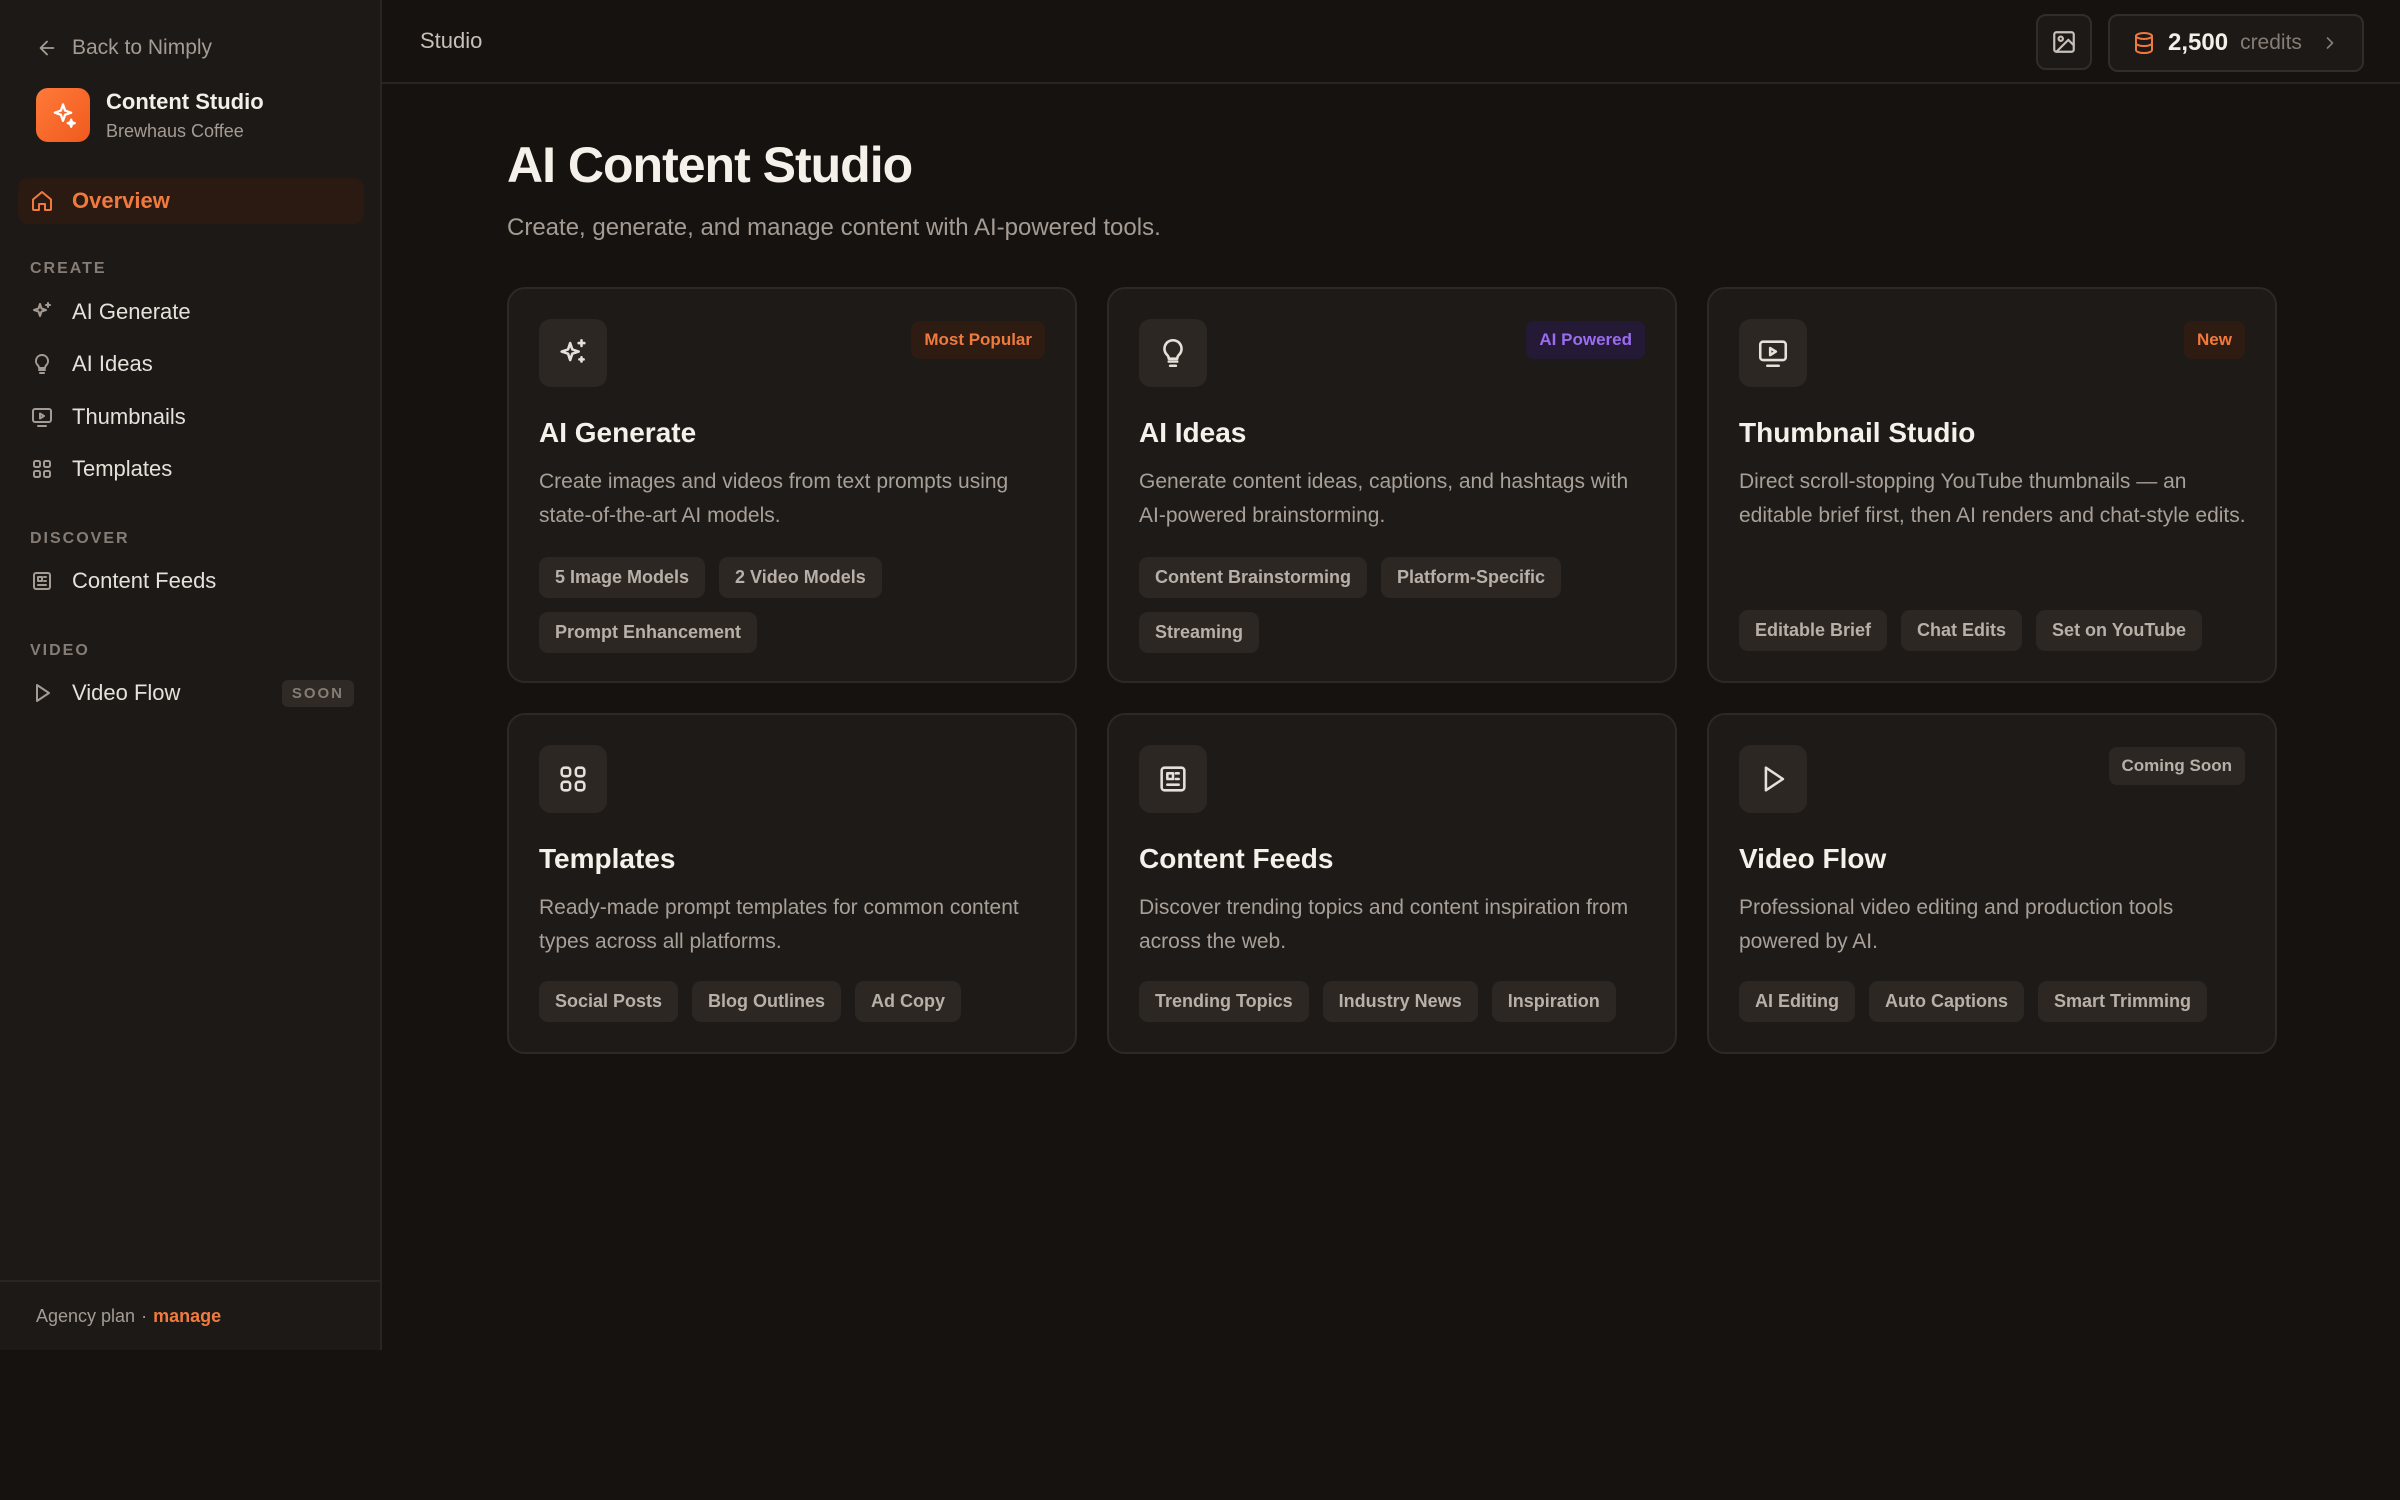 This screenshot has width=2400, height=1500. I want to click on chevron-right-icon, so click(2330, 43).